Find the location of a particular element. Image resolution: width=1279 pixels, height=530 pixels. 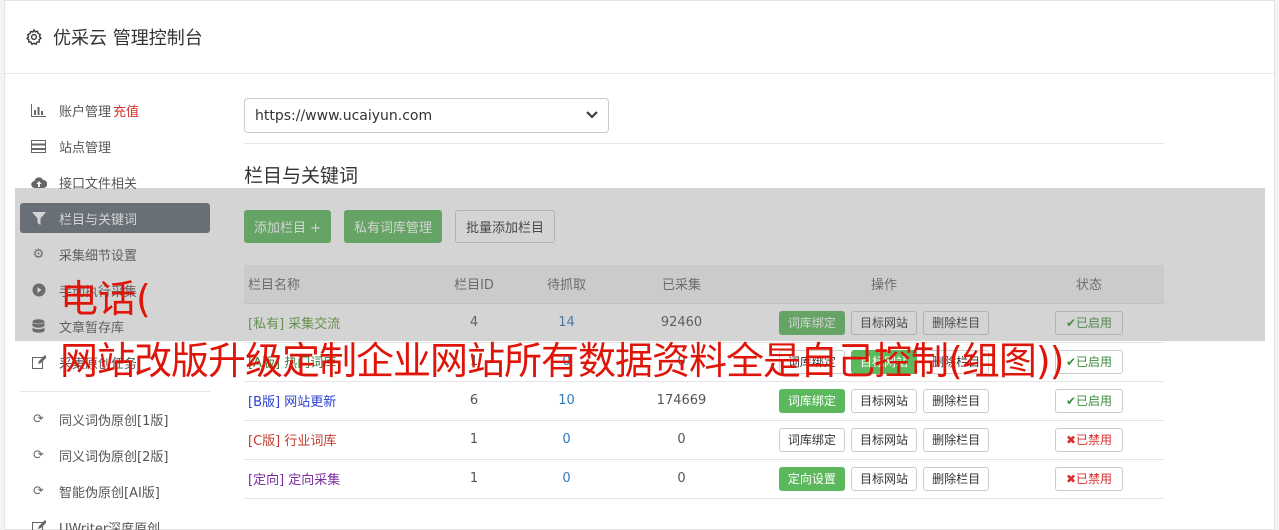

sidebar-item-ai-rewrite: ⟳ 智能伪原创[AI版] is located at coordinates (115, 491).